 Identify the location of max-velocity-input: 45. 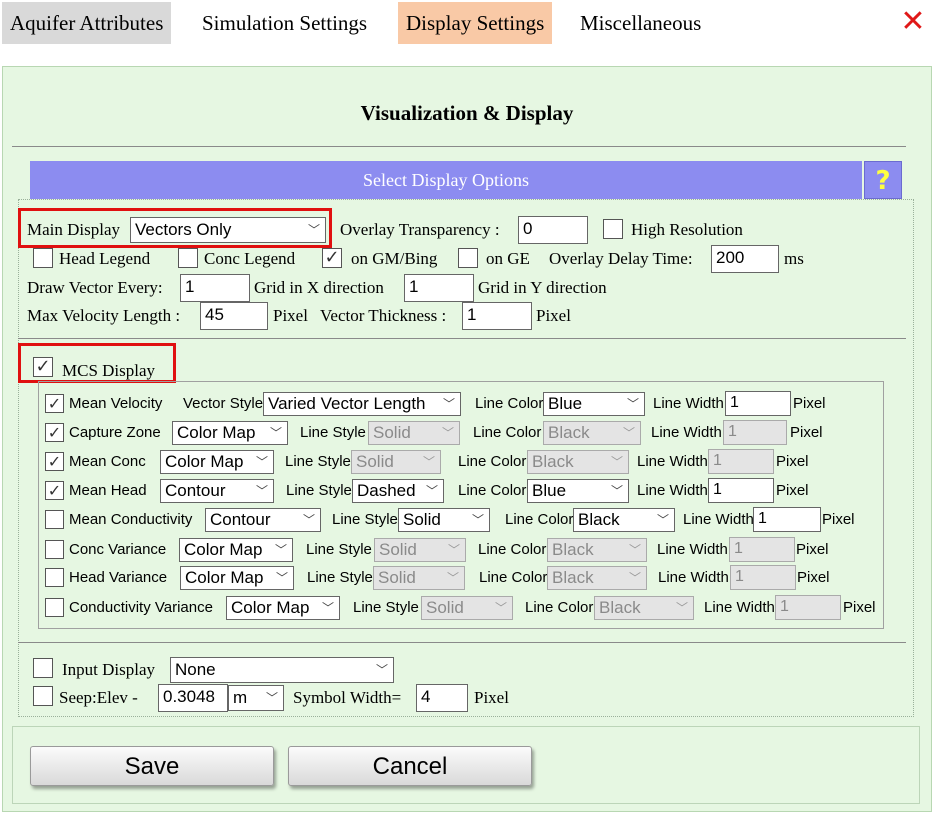
(234, 316).